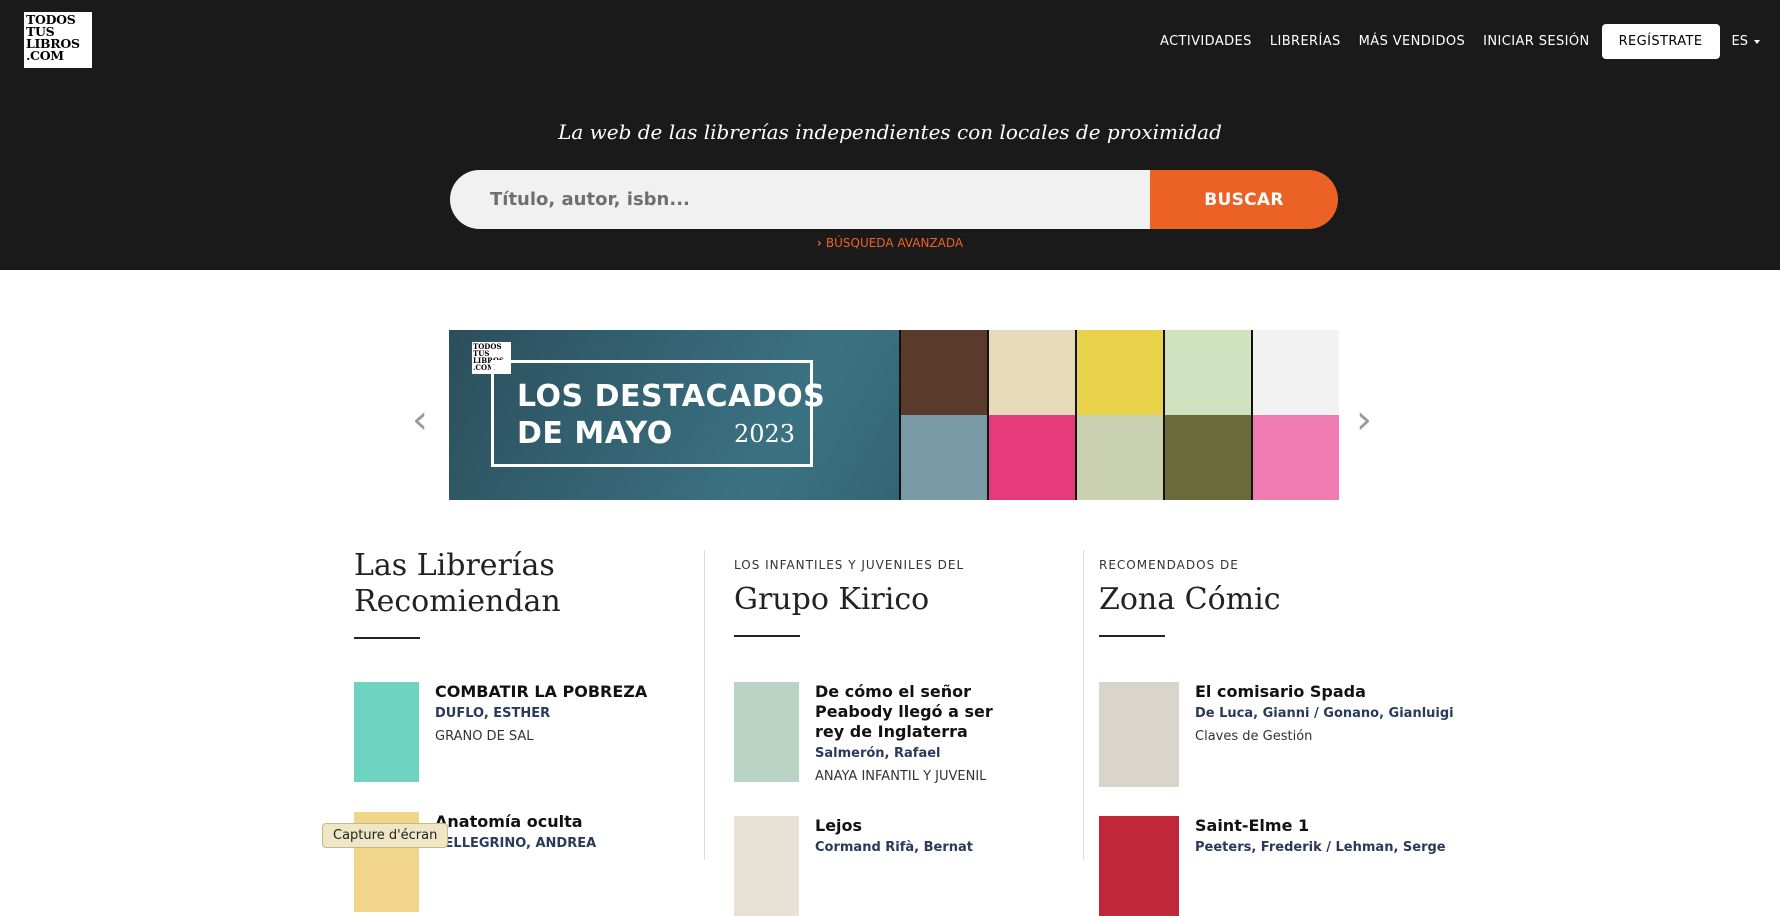  What do you see at coordinates (385, 835) in the screenshot?
I see `screenshot-capture-tooltip: Capture d'écran` at bounding box center [385, 835].